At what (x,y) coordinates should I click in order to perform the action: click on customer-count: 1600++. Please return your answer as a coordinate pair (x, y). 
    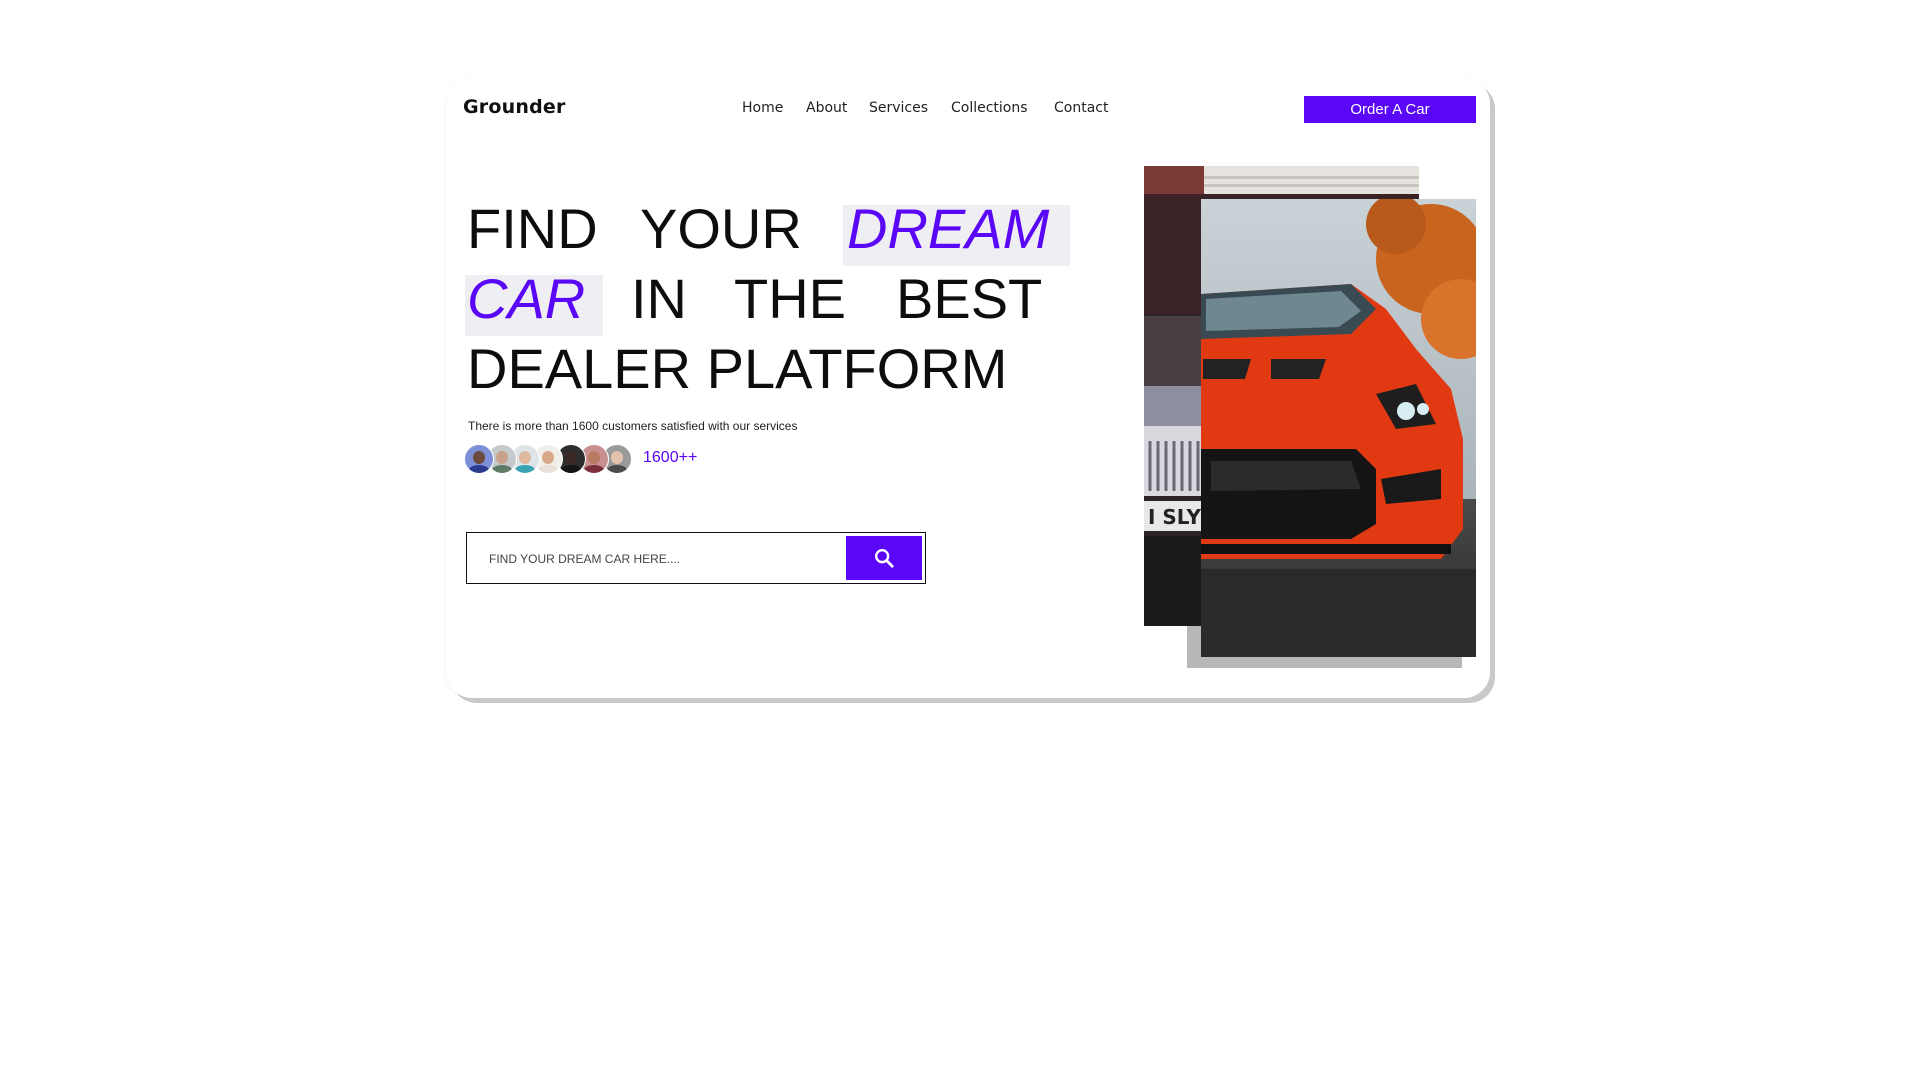
    Looking at the image, I should click on (670, 457).